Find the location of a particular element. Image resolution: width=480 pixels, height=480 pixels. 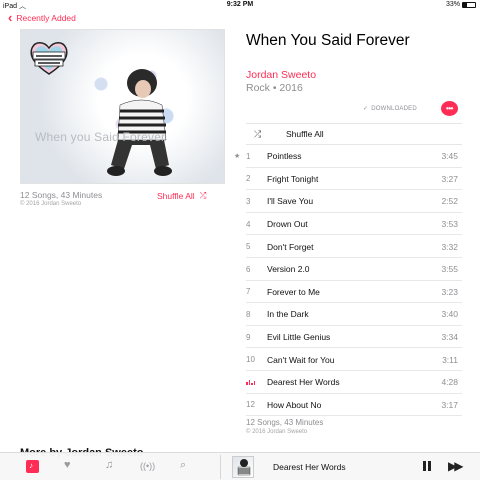

now-playing-title: Dearest Her Words is located at coordinates (309, 467).